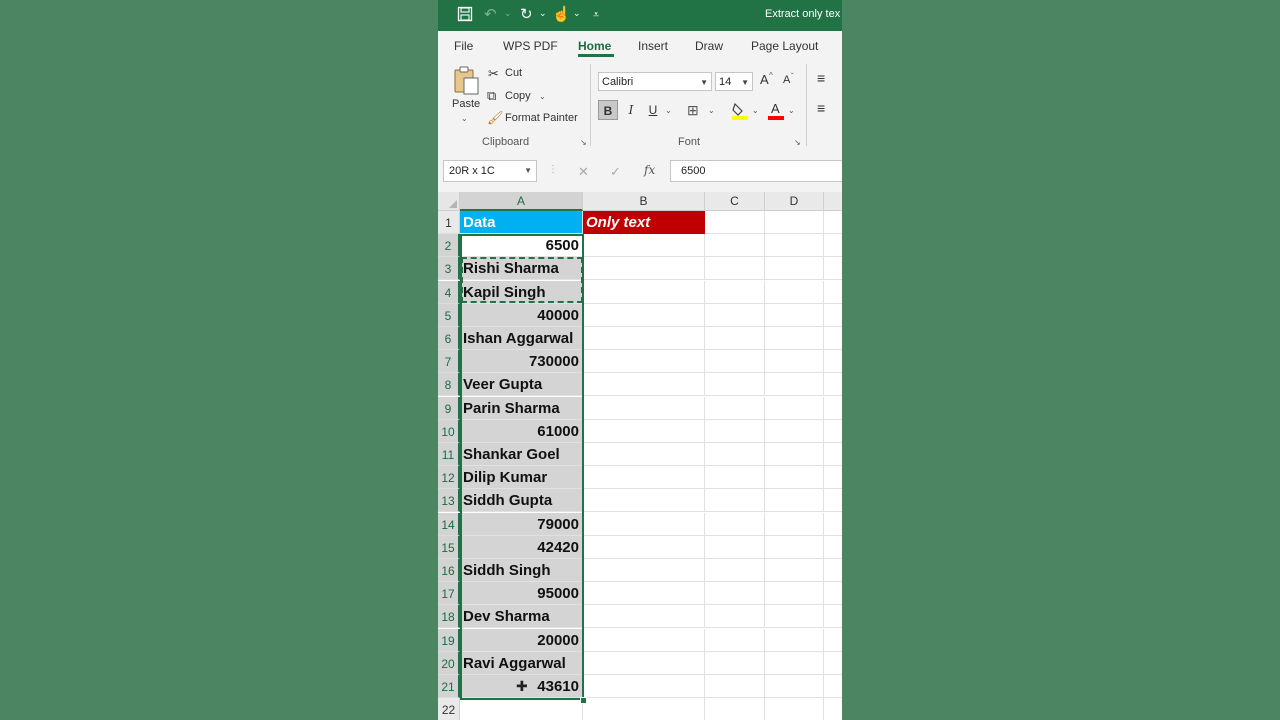  Describe the element at coordinates (833, 709) in the screenshot. I see `cell-e22` at that location.